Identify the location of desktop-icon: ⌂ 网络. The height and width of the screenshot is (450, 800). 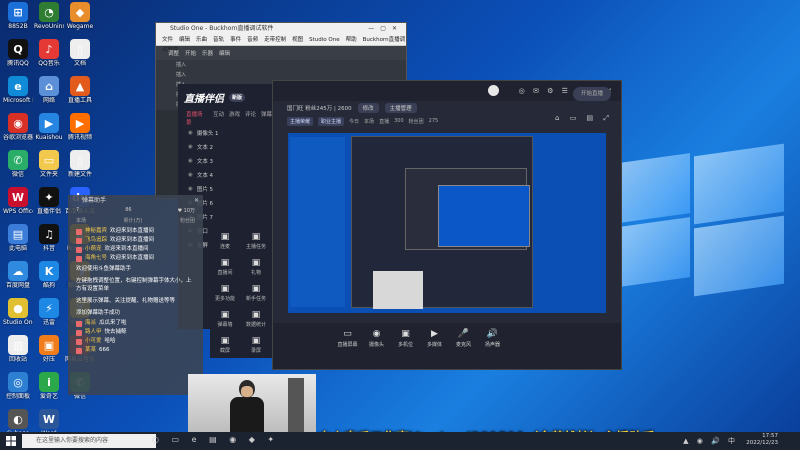
(49, 90).